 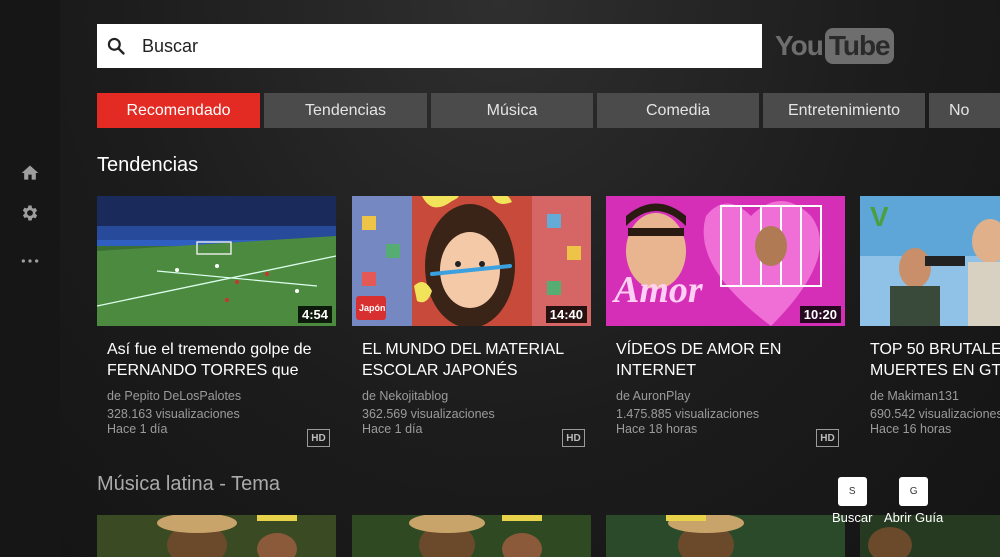 What do you see at coordinates (834, 46) in the screenshot?
I see `youtube-logo: You Tube` at bounding box center [834, 46].